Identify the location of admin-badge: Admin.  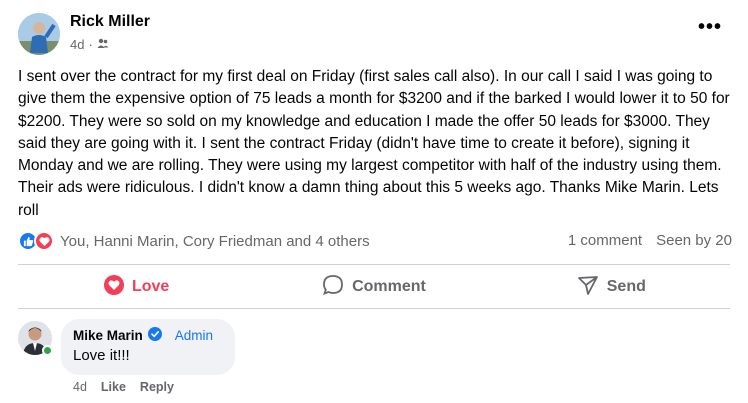
(194, 335).